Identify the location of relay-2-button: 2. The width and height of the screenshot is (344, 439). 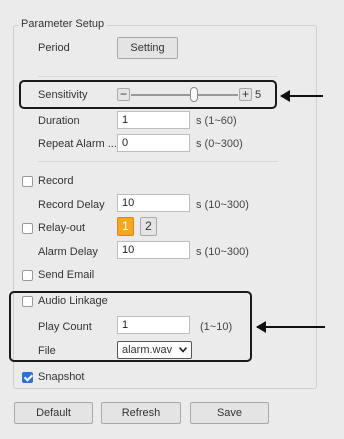
(148, 226).